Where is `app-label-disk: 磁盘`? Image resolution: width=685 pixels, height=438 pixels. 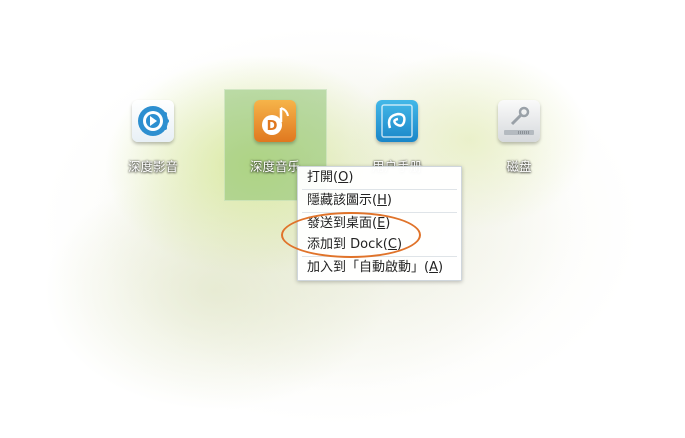
app-label-disk: 磁盘 is located at coordinates (519, 166).